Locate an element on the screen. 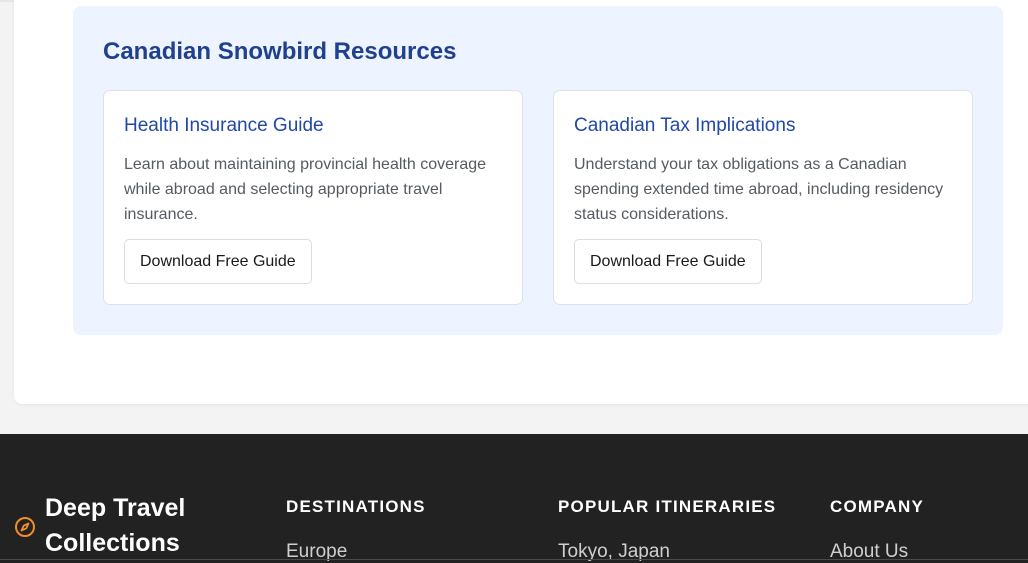  resource-card-title: Health Insurance Guide is located at coordinates (224, 126).